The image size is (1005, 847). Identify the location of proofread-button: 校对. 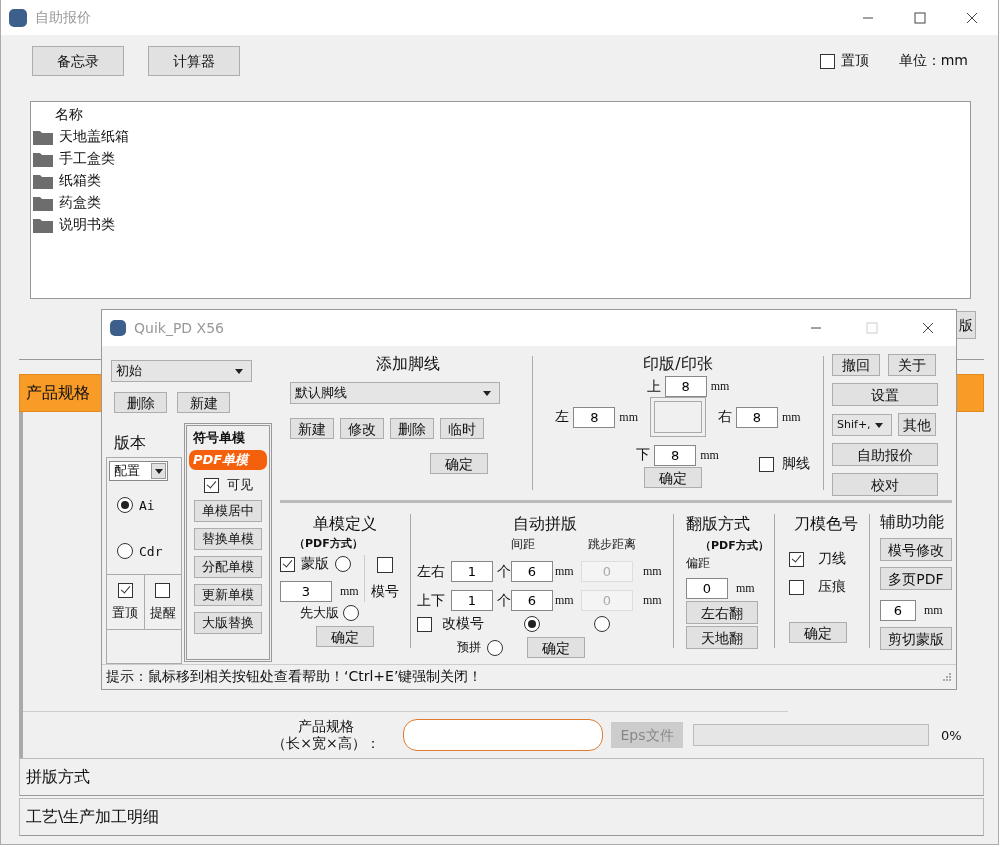
(885, 484).